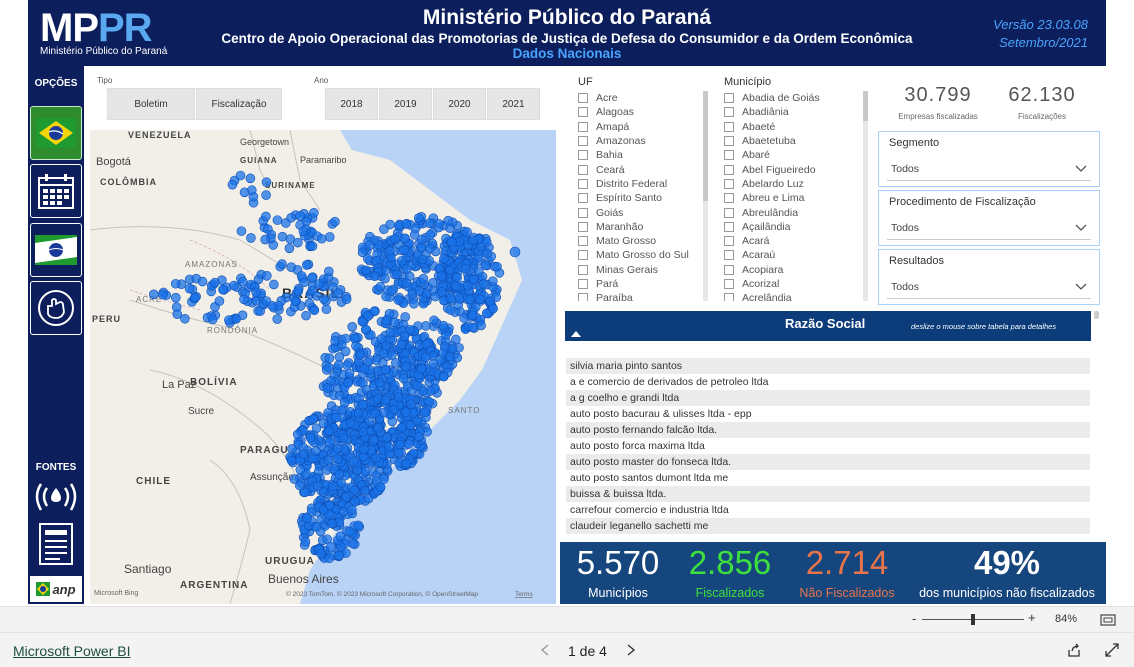 The height and width of the screenshot is (667, 1134). What do you see at coordinates (513, 104) in the screenshot?
I see `ano-2021-button: 2021` at bounding box center [513, 104].